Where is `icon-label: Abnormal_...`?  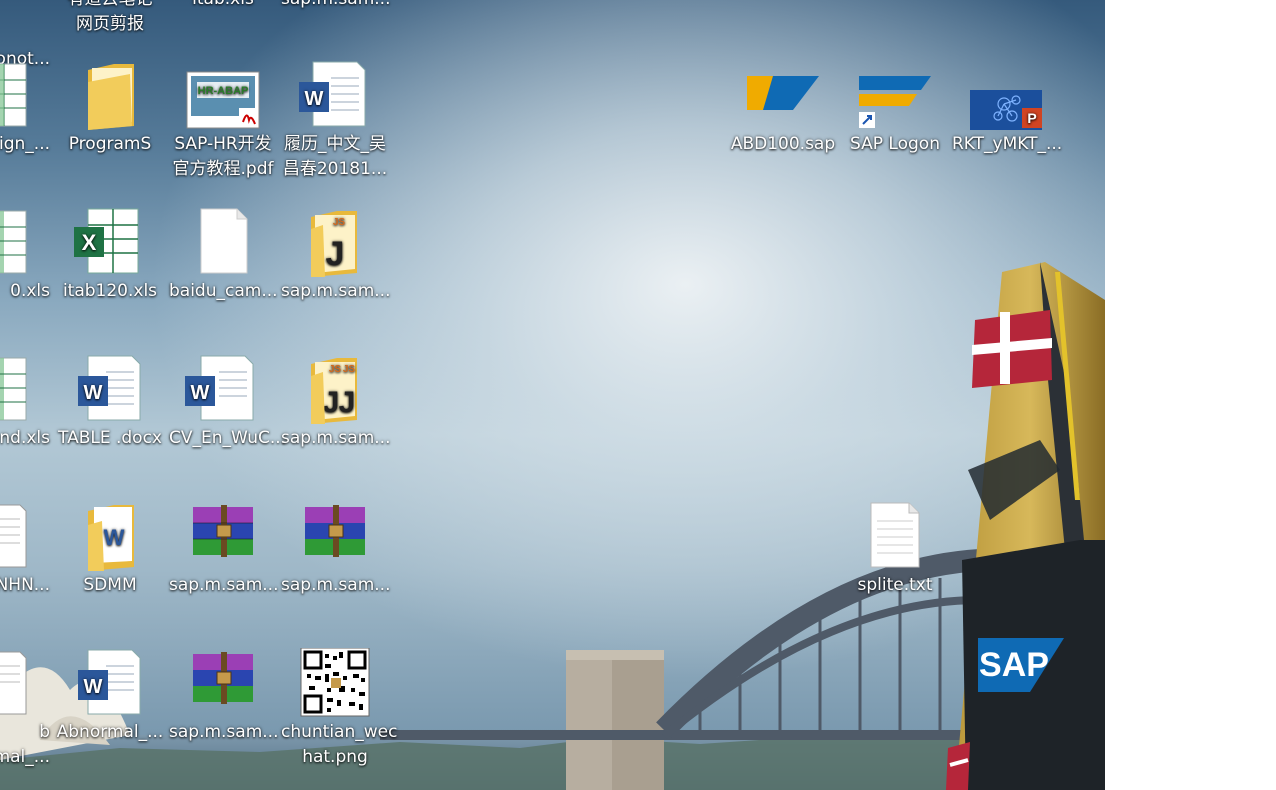
icon-label: Abnormal_... is located at coordinates (110, 732).